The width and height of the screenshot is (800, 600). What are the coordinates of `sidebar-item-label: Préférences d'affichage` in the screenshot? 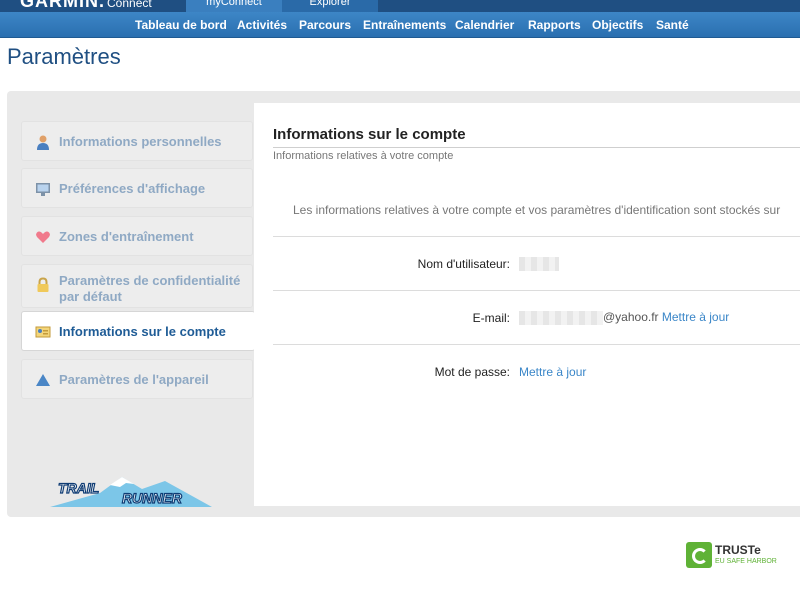 It's located at (132, 188).